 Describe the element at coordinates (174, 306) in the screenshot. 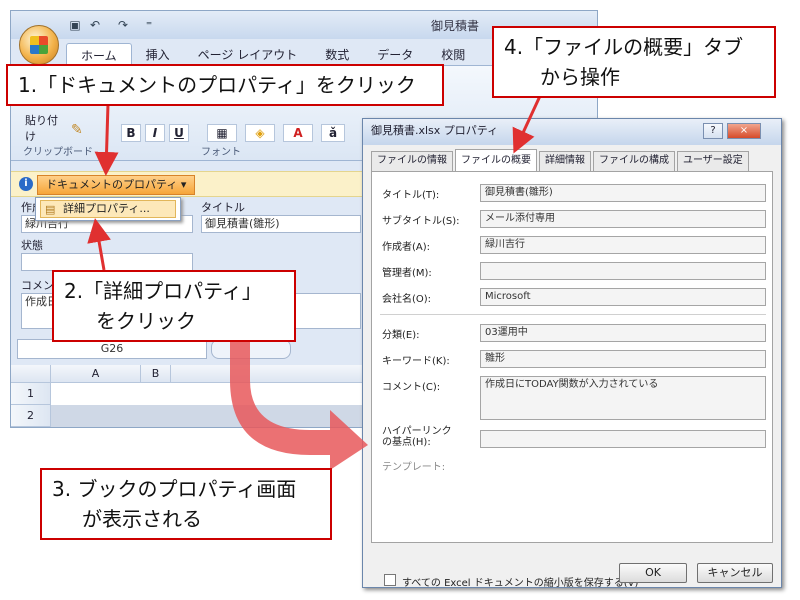

I see `callout-step-2: 2.「詳細プロパティ」 をクリック` at that location.